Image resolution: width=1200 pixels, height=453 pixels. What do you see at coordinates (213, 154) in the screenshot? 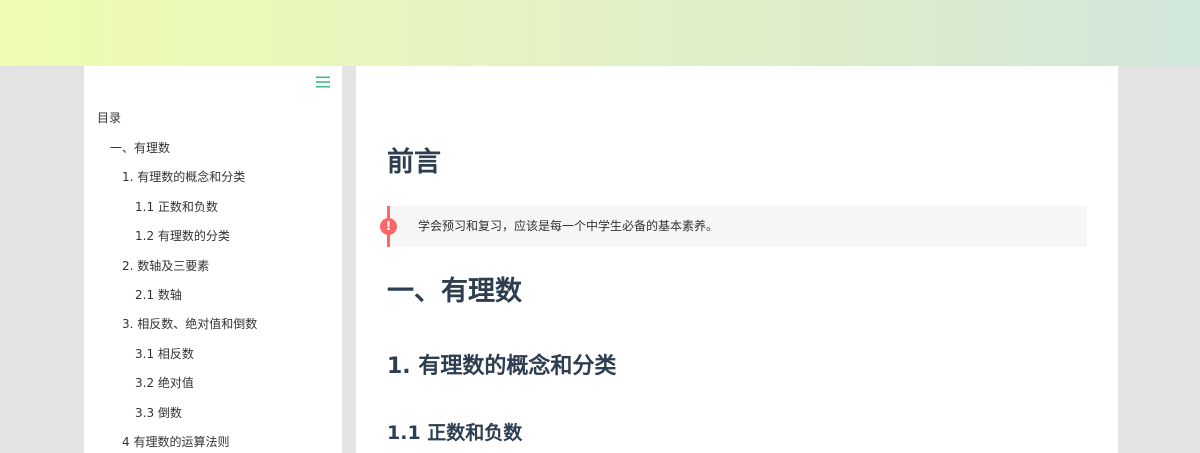
I see `toc-item: 一、有理数` at bounding box center [213, 154].